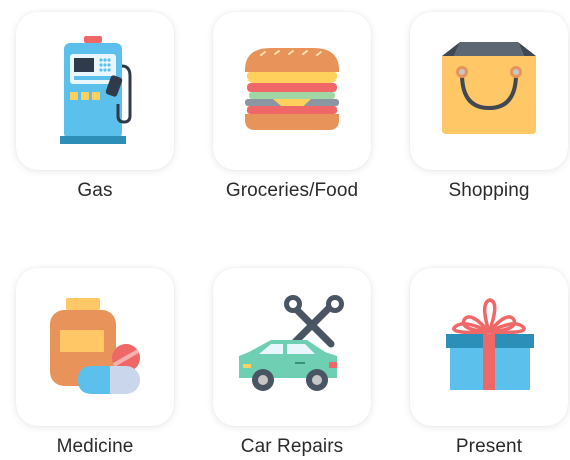 The width and height of the screenshot is (570, 460). I want to click on category-label: Groceries/Food, so click(292, 190).